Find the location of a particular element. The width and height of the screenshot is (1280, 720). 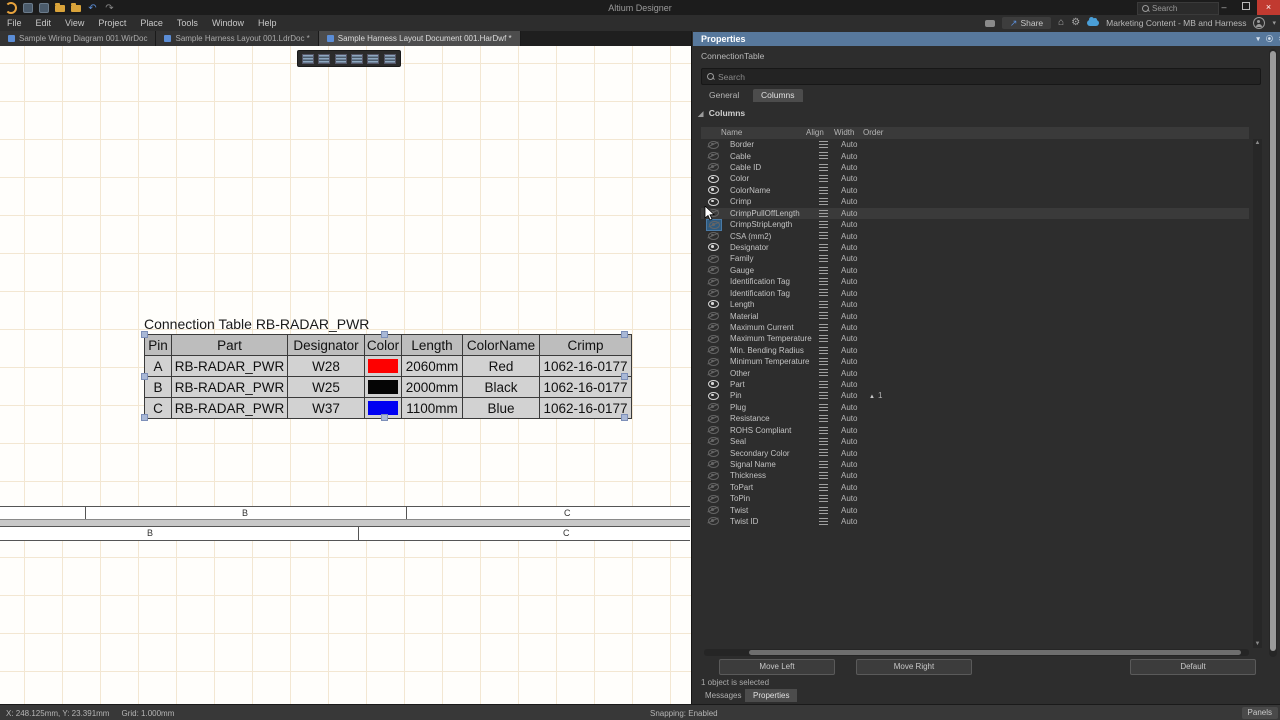

button-default: Default is located at coordinates (1193, 667).